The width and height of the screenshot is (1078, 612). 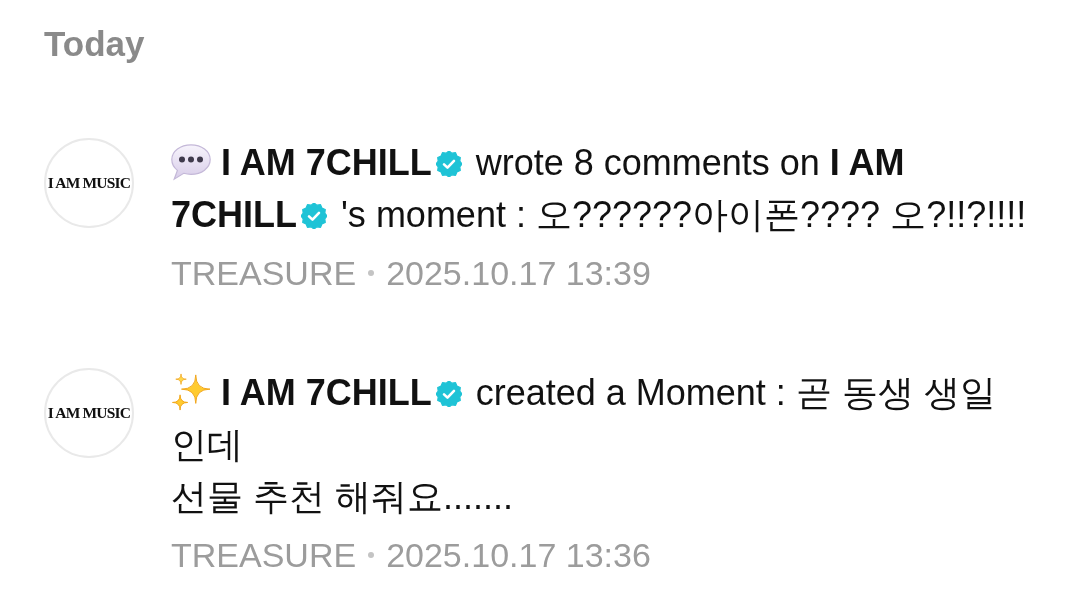 I want to click on timestamp: 2025.10.17 13:39, so click(x=518, y=273).